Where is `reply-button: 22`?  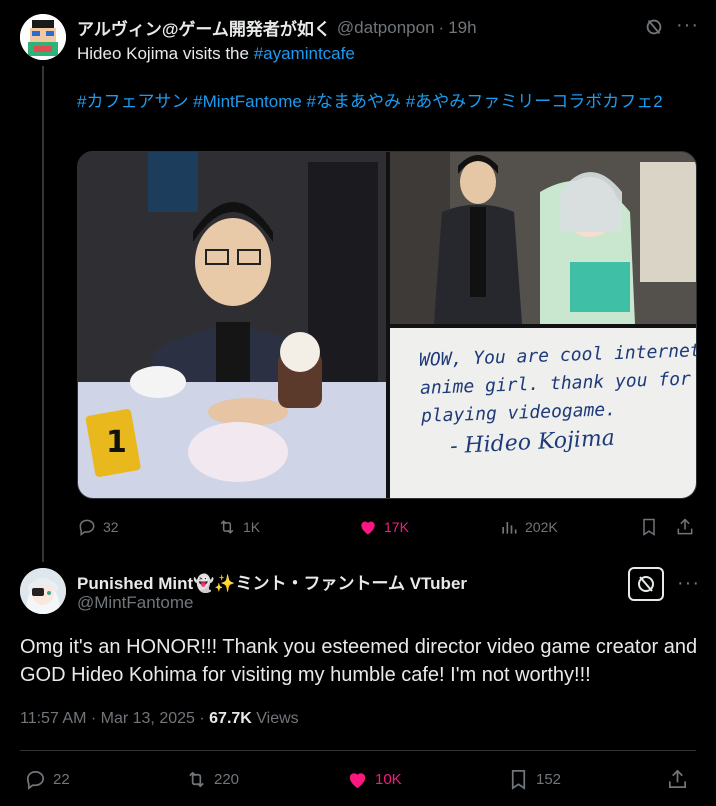 reply-button: 22 is located at coordinates (47, 779).